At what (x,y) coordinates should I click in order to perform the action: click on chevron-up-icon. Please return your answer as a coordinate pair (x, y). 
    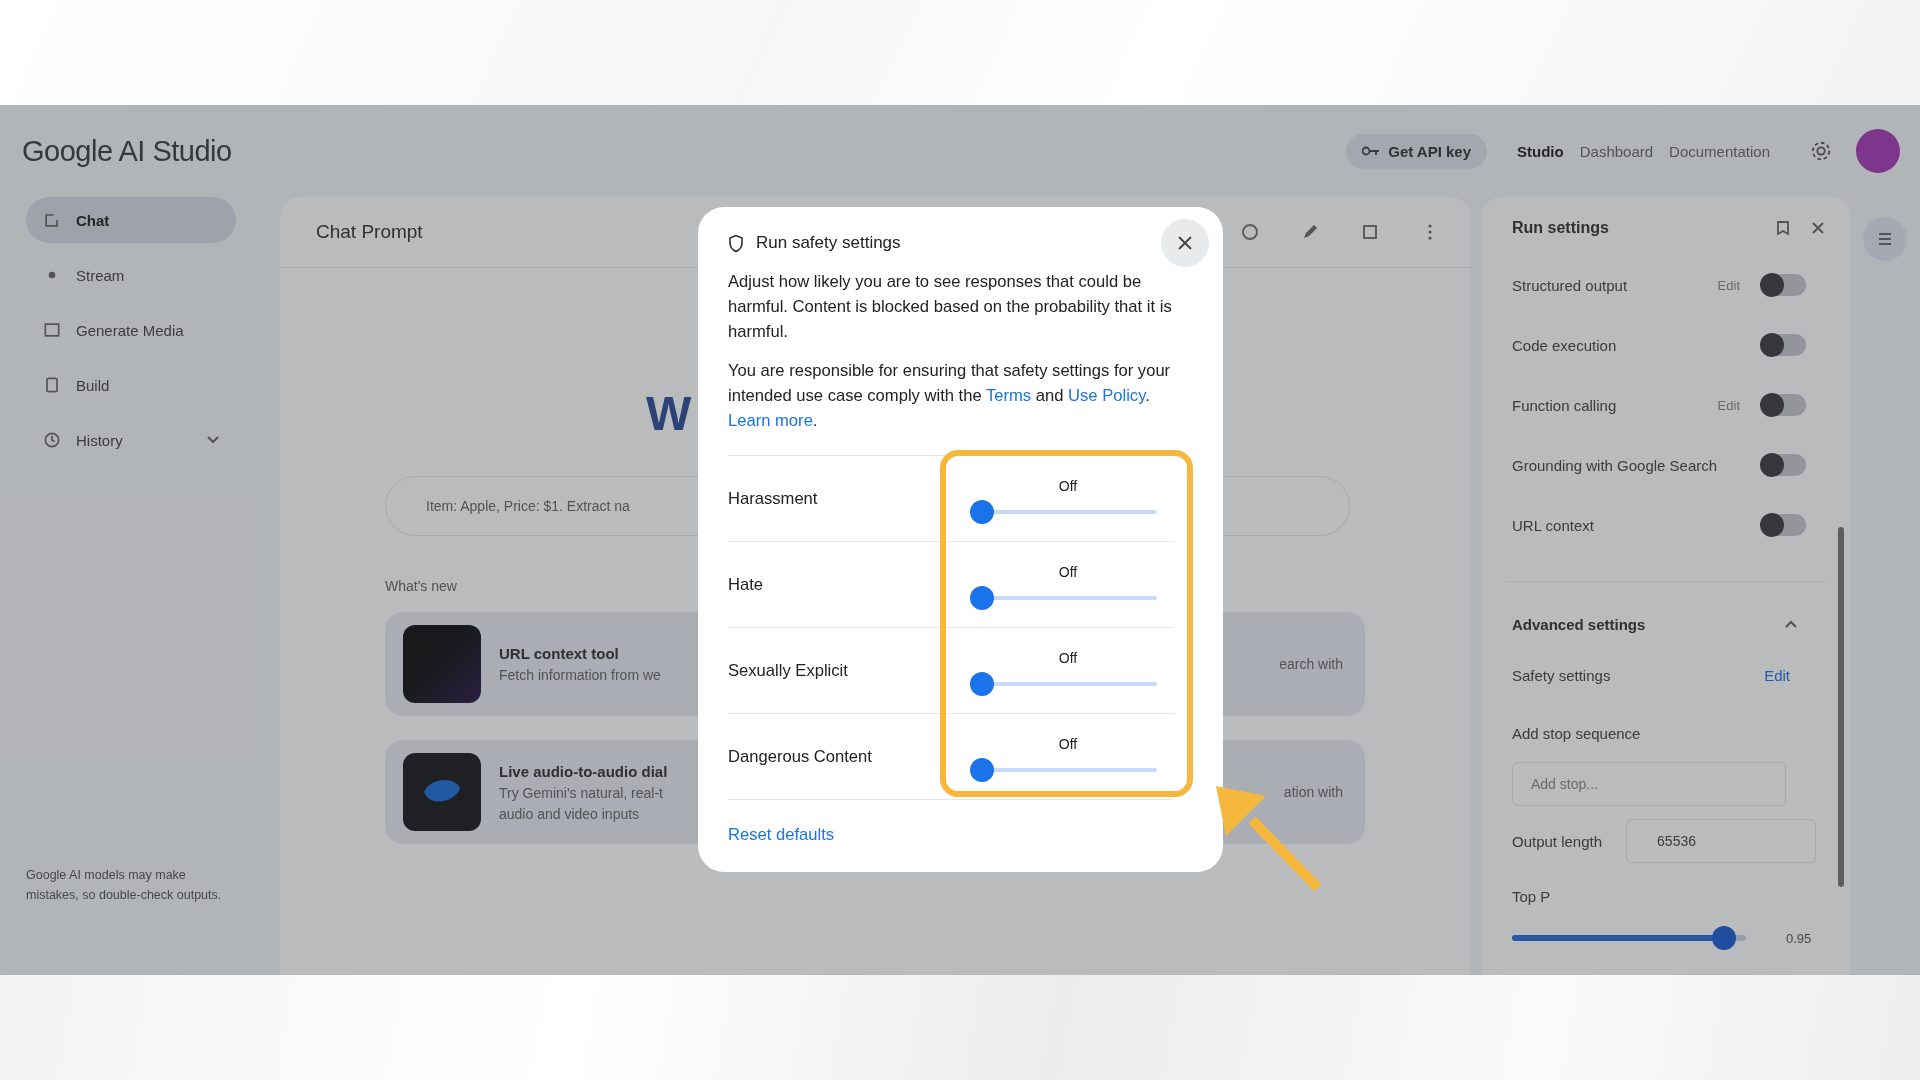
    Looking at the image, I should click on (1791, 624).